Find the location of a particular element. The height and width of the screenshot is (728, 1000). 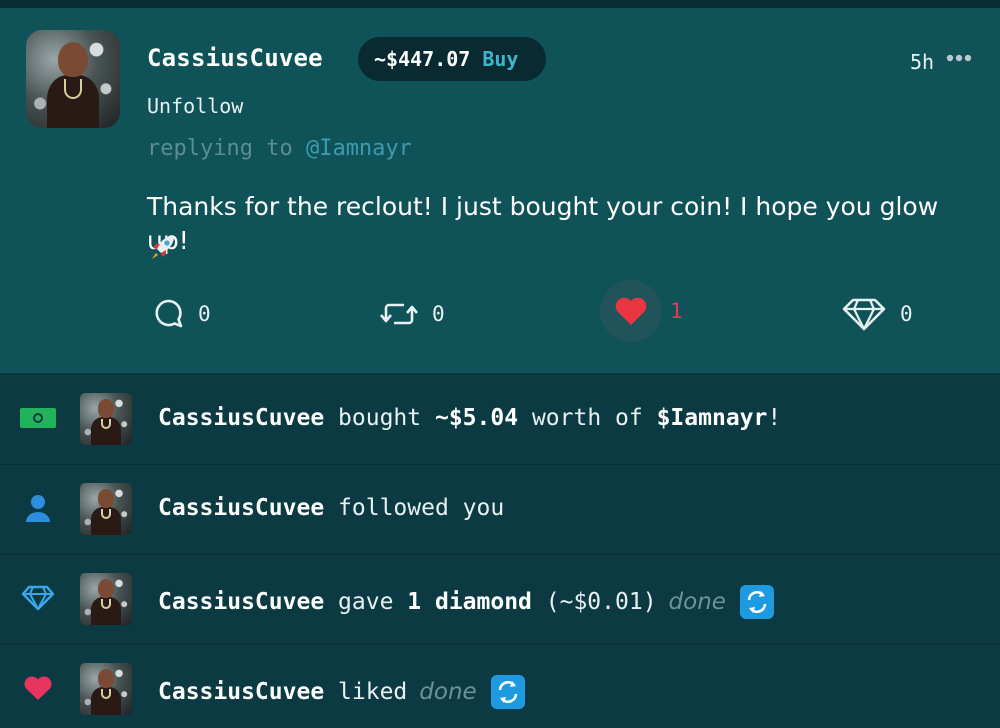

diamond-count: 0 is located at coordinates (906, 314).